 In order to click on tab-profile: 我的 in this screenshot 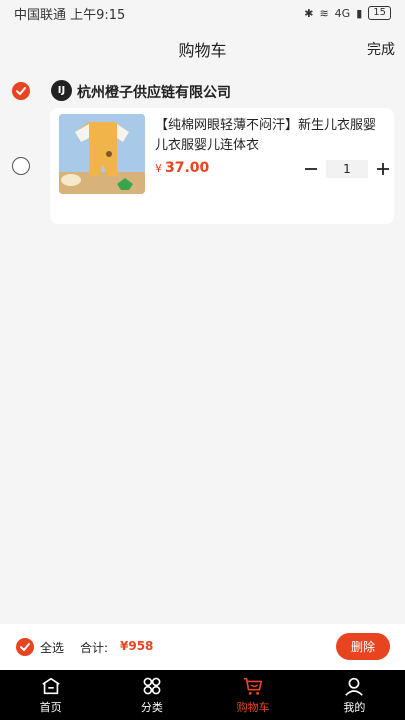, I will do `click(354, 695)`.